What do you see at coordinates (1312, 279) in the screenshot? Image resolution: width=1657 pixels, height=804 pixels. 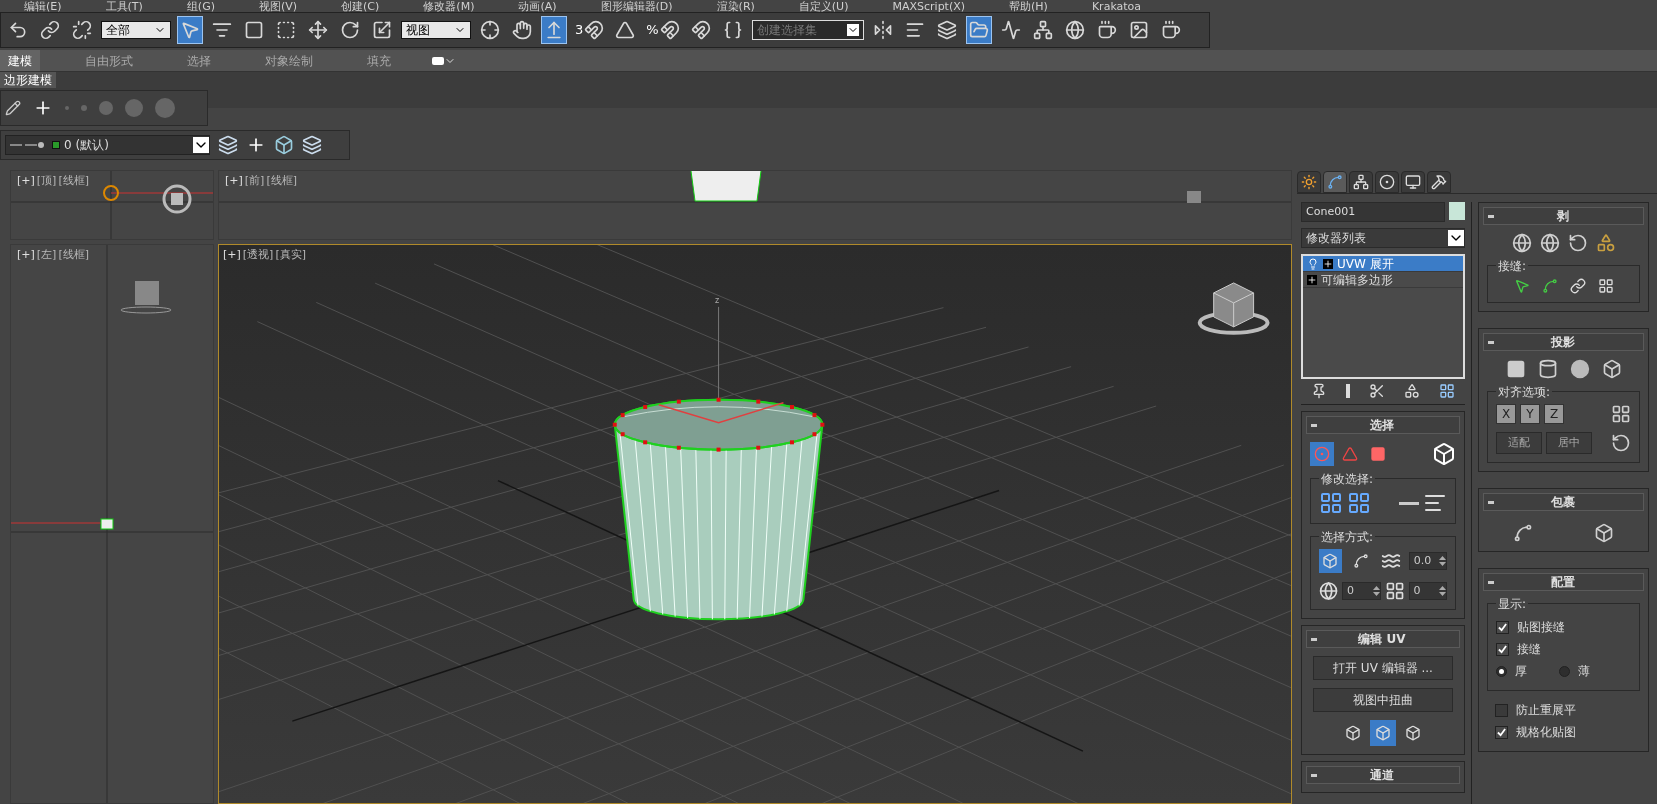 I see `expand-icon` at bounding box center [1312, 279].